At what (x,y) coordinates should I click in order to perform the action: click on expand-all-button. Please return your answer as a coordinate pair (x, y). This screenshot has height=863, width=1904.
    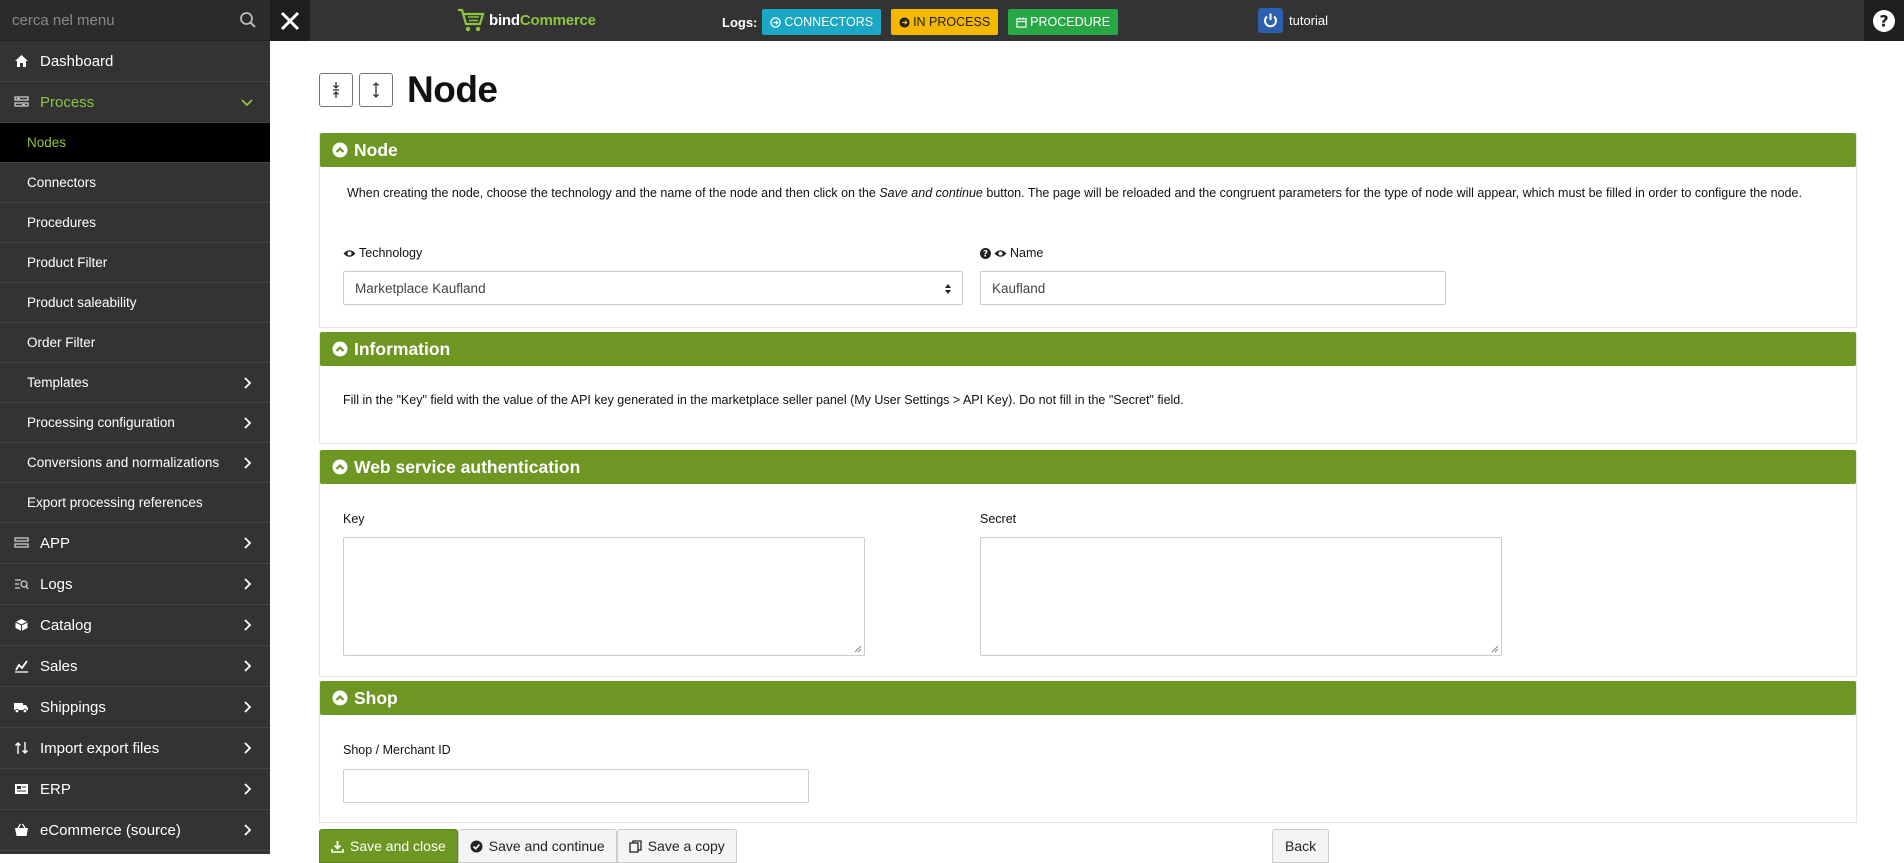
    Looking at the image, I should click on (376, 90).